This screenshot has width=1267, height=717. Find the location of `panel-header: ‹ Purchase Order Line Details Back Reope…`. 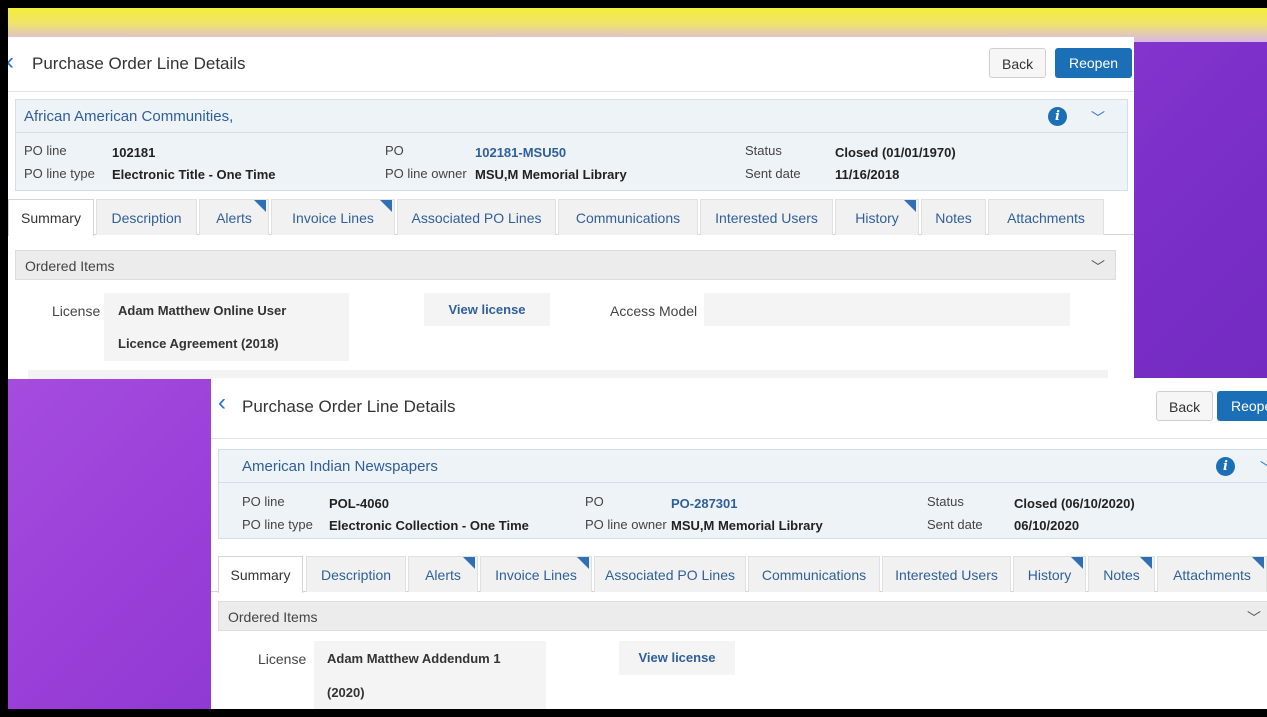

panel-header: ‹ Purchase Order Line Details Back Reope… is located at coordinates (571, 64).